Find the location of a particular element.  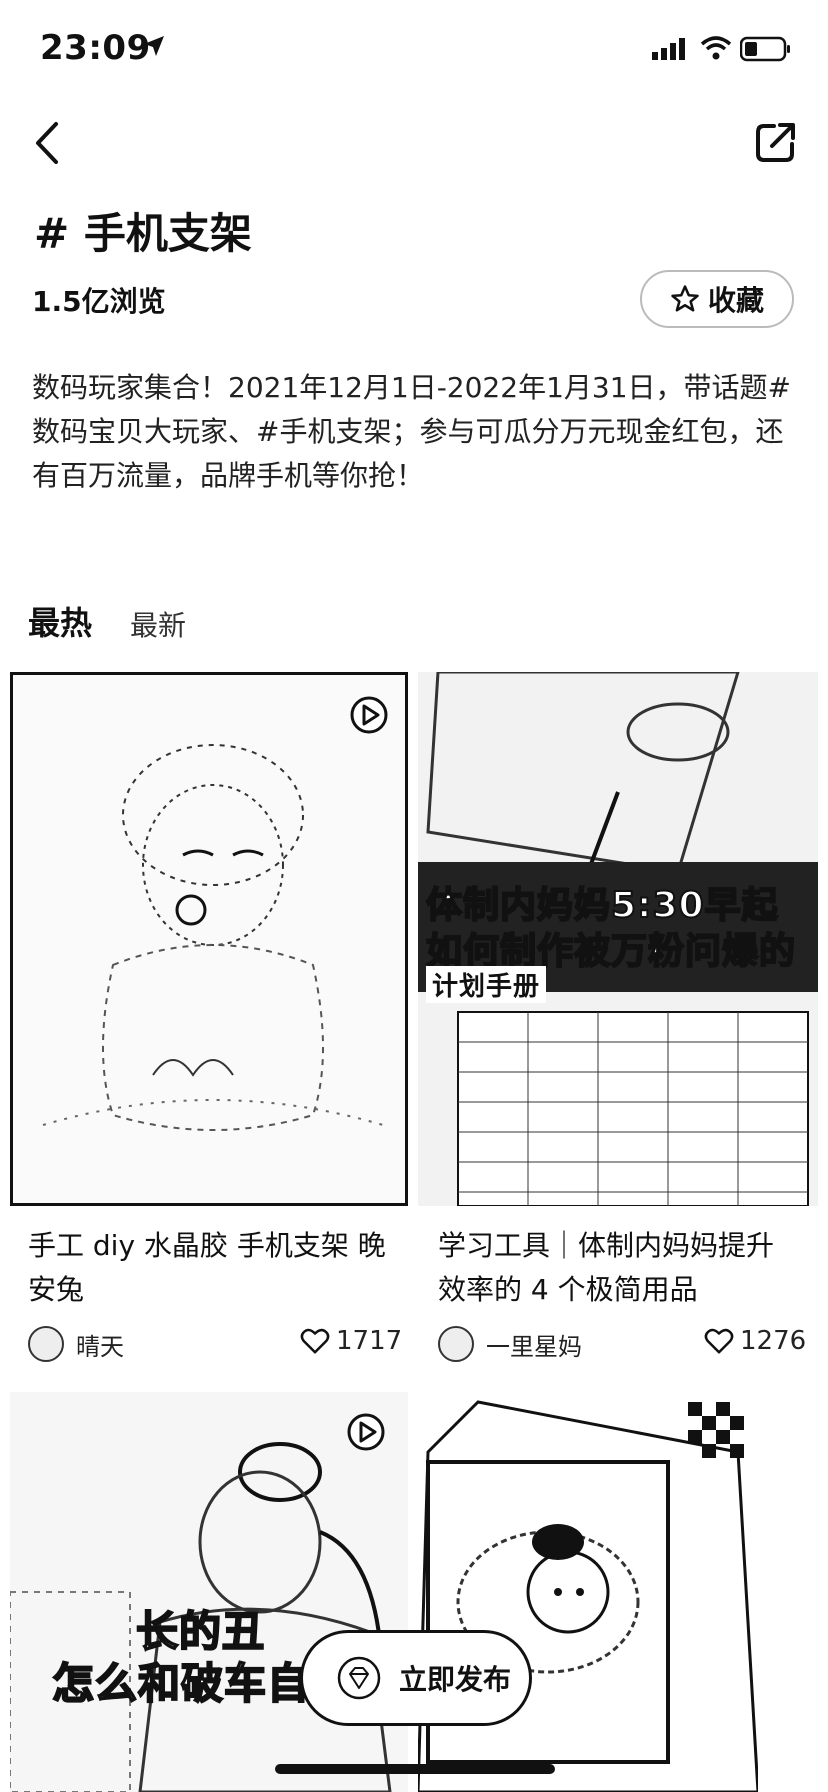

like-button: 1717 is located at coordinates (351, 1341).